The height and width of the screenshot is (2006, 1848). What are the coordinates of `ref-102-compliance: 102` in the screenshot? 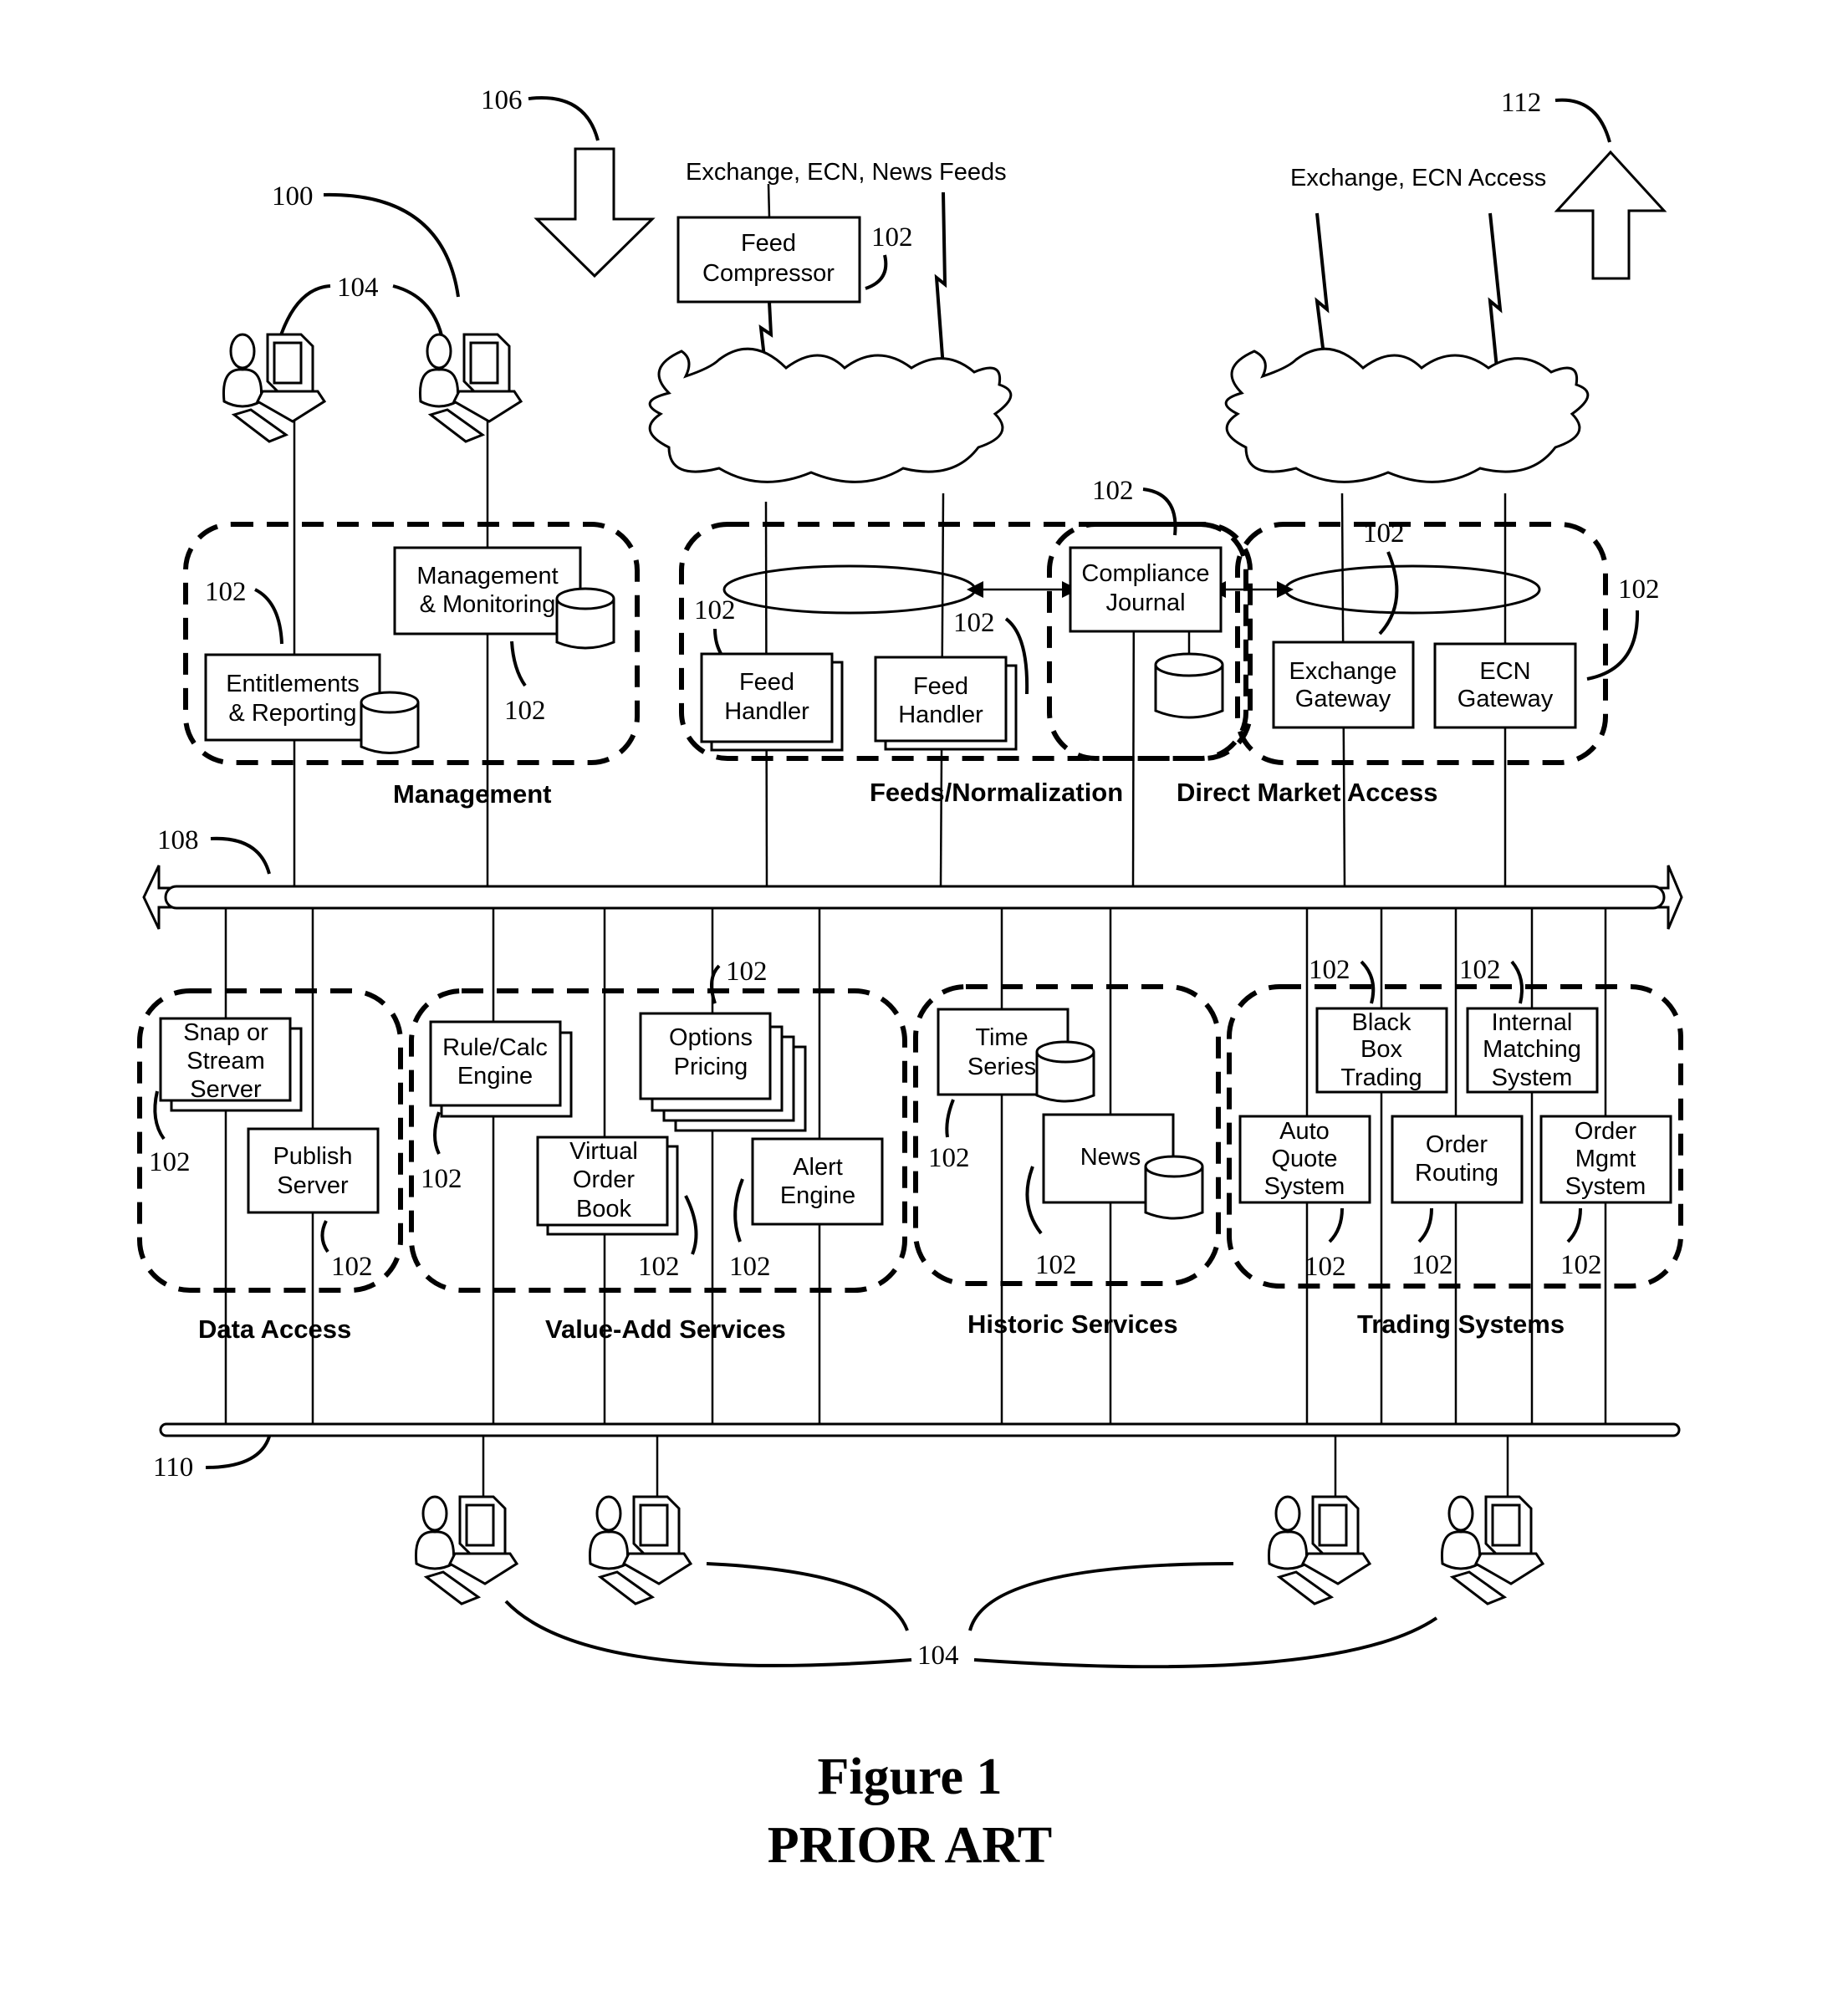 It's located at (1113, 491).